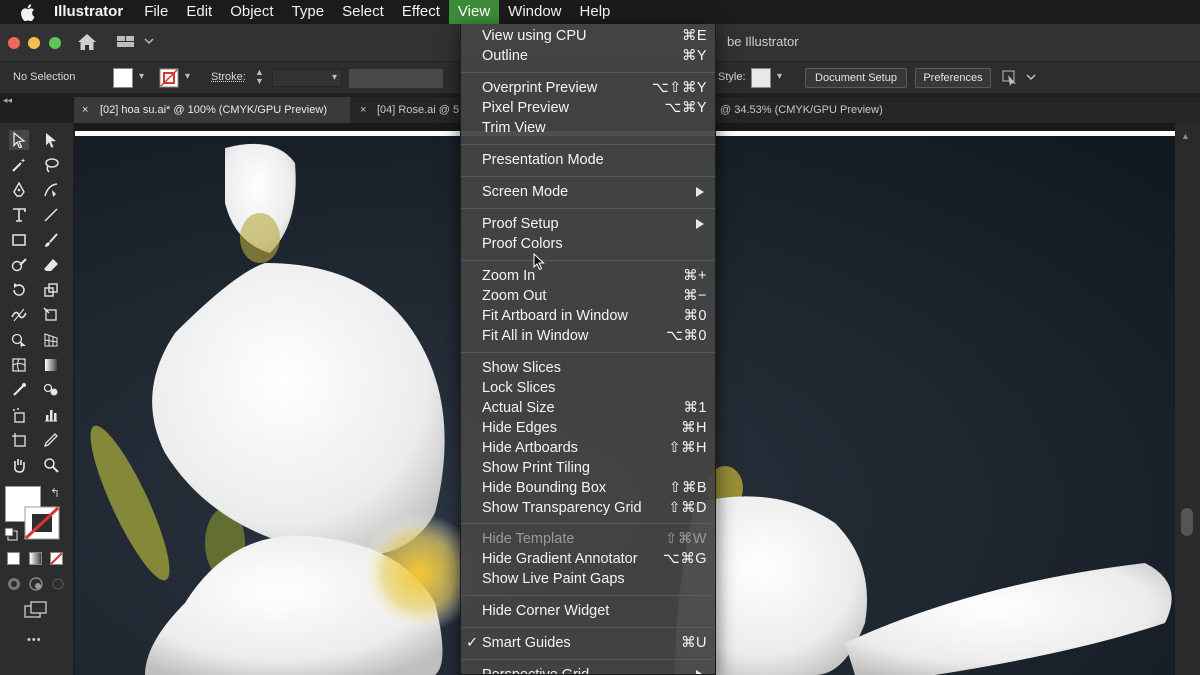 This screenshot has height=675, width=1200. Describe the element at coordinates (58, 586) in the screenshot. I see `draw-inside-icon` at that location.